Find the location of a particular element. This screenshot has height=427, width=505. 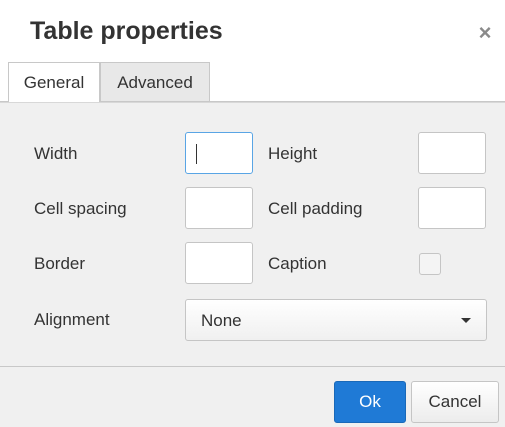

tab-bar: General Advanced is located at coordinates (252, 82).